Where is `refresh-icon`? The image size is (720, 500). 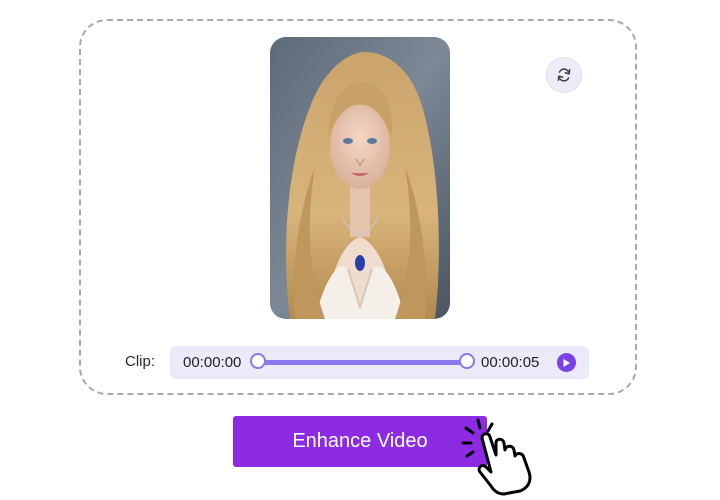 refresh-icon is located at coordinates (564, 75).